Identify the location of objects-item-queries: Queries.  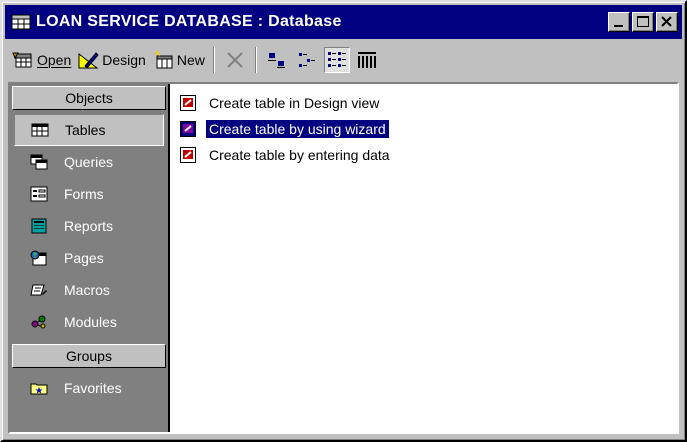
(89, 162).